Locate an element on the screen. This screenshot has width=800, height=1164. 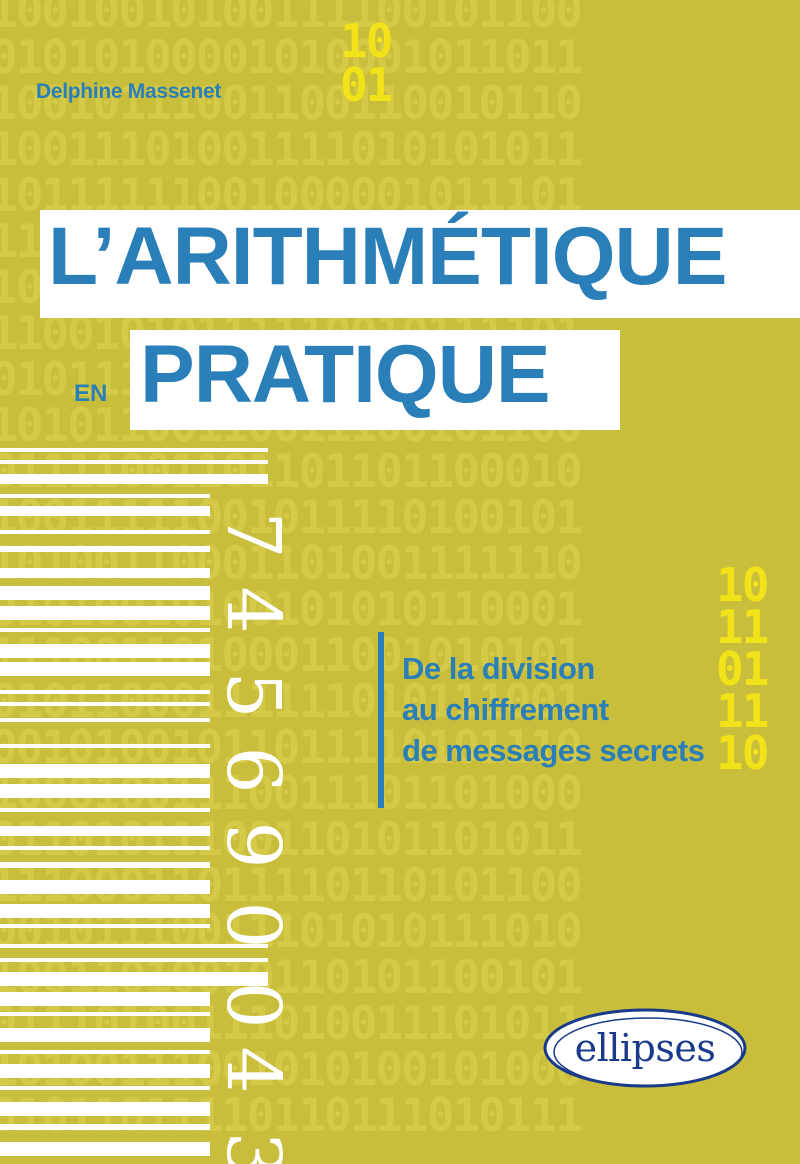
author-name: Delphine Massenet is located at coordinates (129, 91).